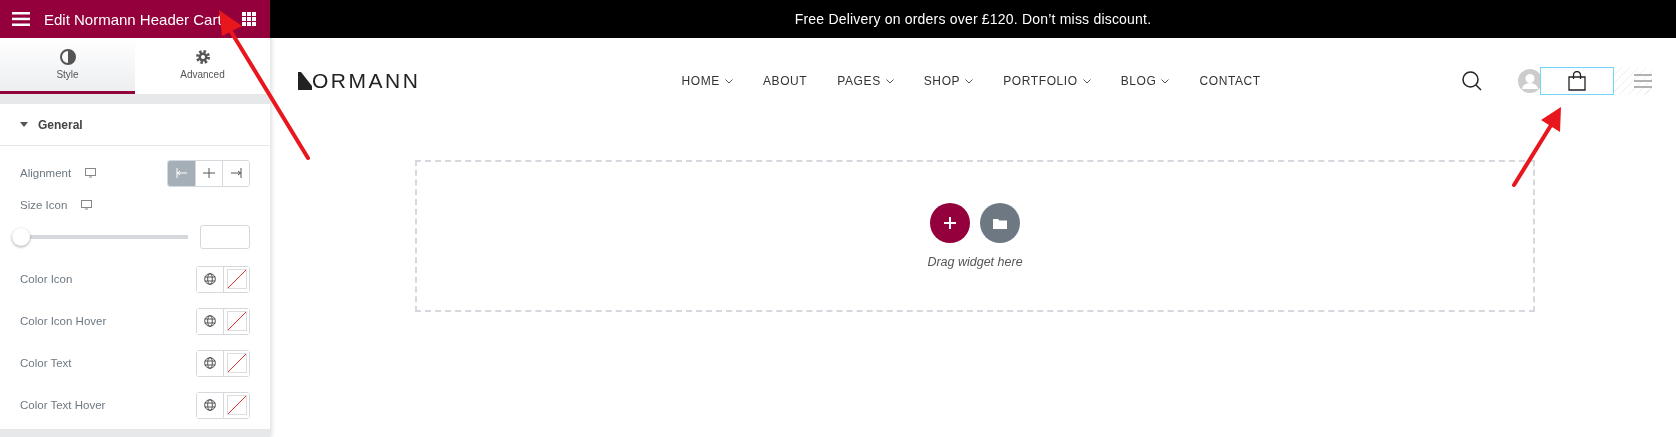 The image size is (1676, 437). Describe the element at coordinates (46, 363) in the screenshot. I see `control-label: Color Text` at that location.